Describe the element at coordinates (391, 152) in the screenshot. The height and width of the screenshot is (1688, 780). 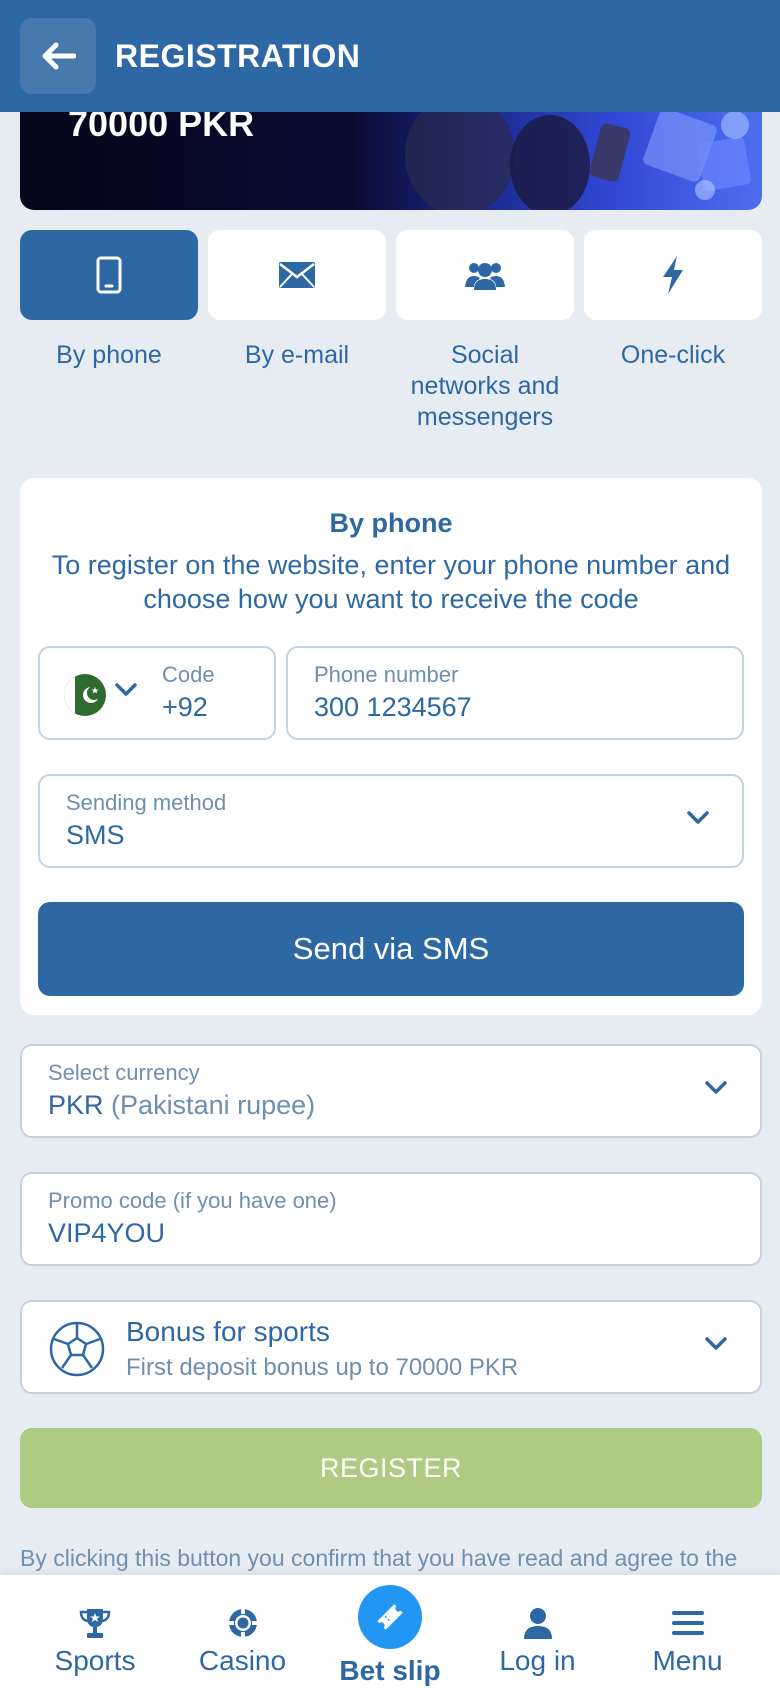
I see `promo-banner: 70000 PKR` at that location.